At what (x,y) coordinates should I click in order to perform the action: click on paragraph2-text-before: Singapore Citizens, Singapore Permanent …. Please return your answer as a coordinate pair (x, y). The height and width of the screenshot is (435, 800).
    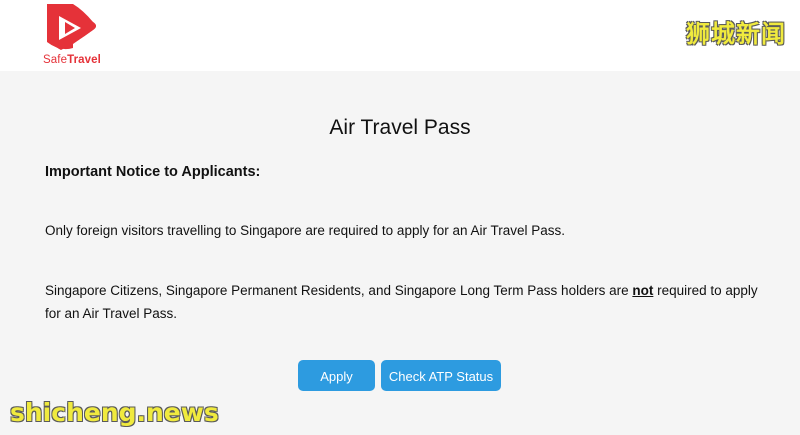
    Looking at the image, I should click on (339, 290).